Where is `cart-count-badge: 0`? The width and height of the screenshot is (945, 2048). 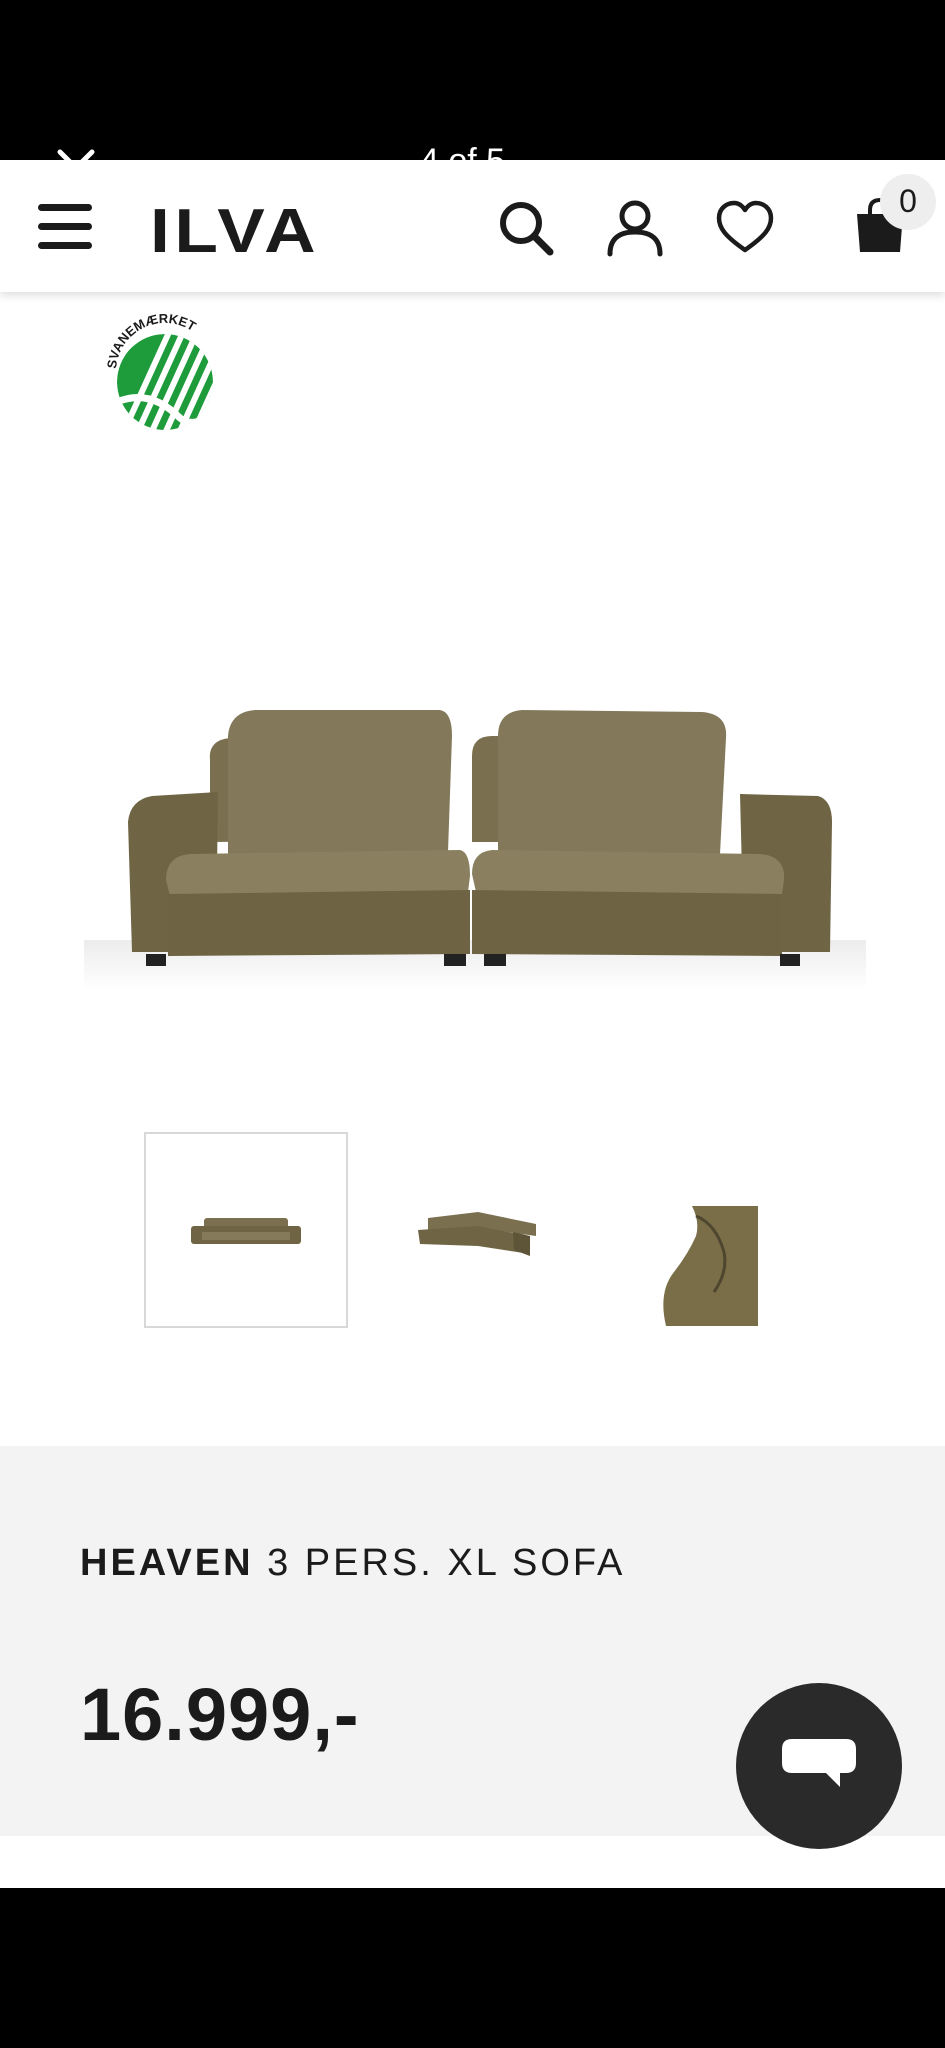
cart-count-badge: 0 is located at coordinates (908, 202).